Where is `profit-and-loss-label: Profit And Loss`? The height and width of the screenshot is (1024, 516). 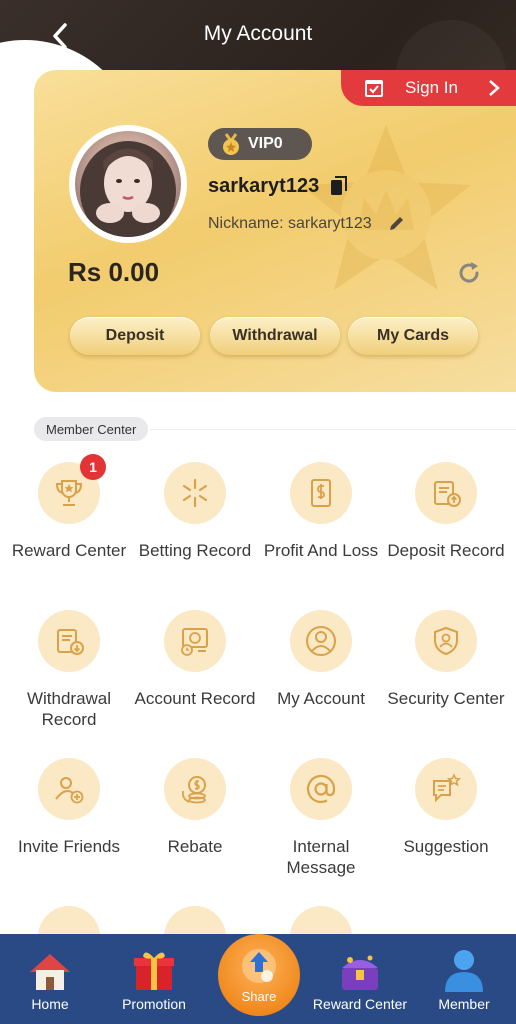
profit-and-loss-label: Profit And Loss is located at coordinates (321, 550).